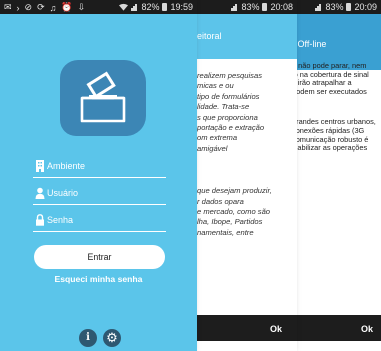 This screenshot has width=381, height=351. I want to click on chevron-right-icon: ›, so click(18, 7).